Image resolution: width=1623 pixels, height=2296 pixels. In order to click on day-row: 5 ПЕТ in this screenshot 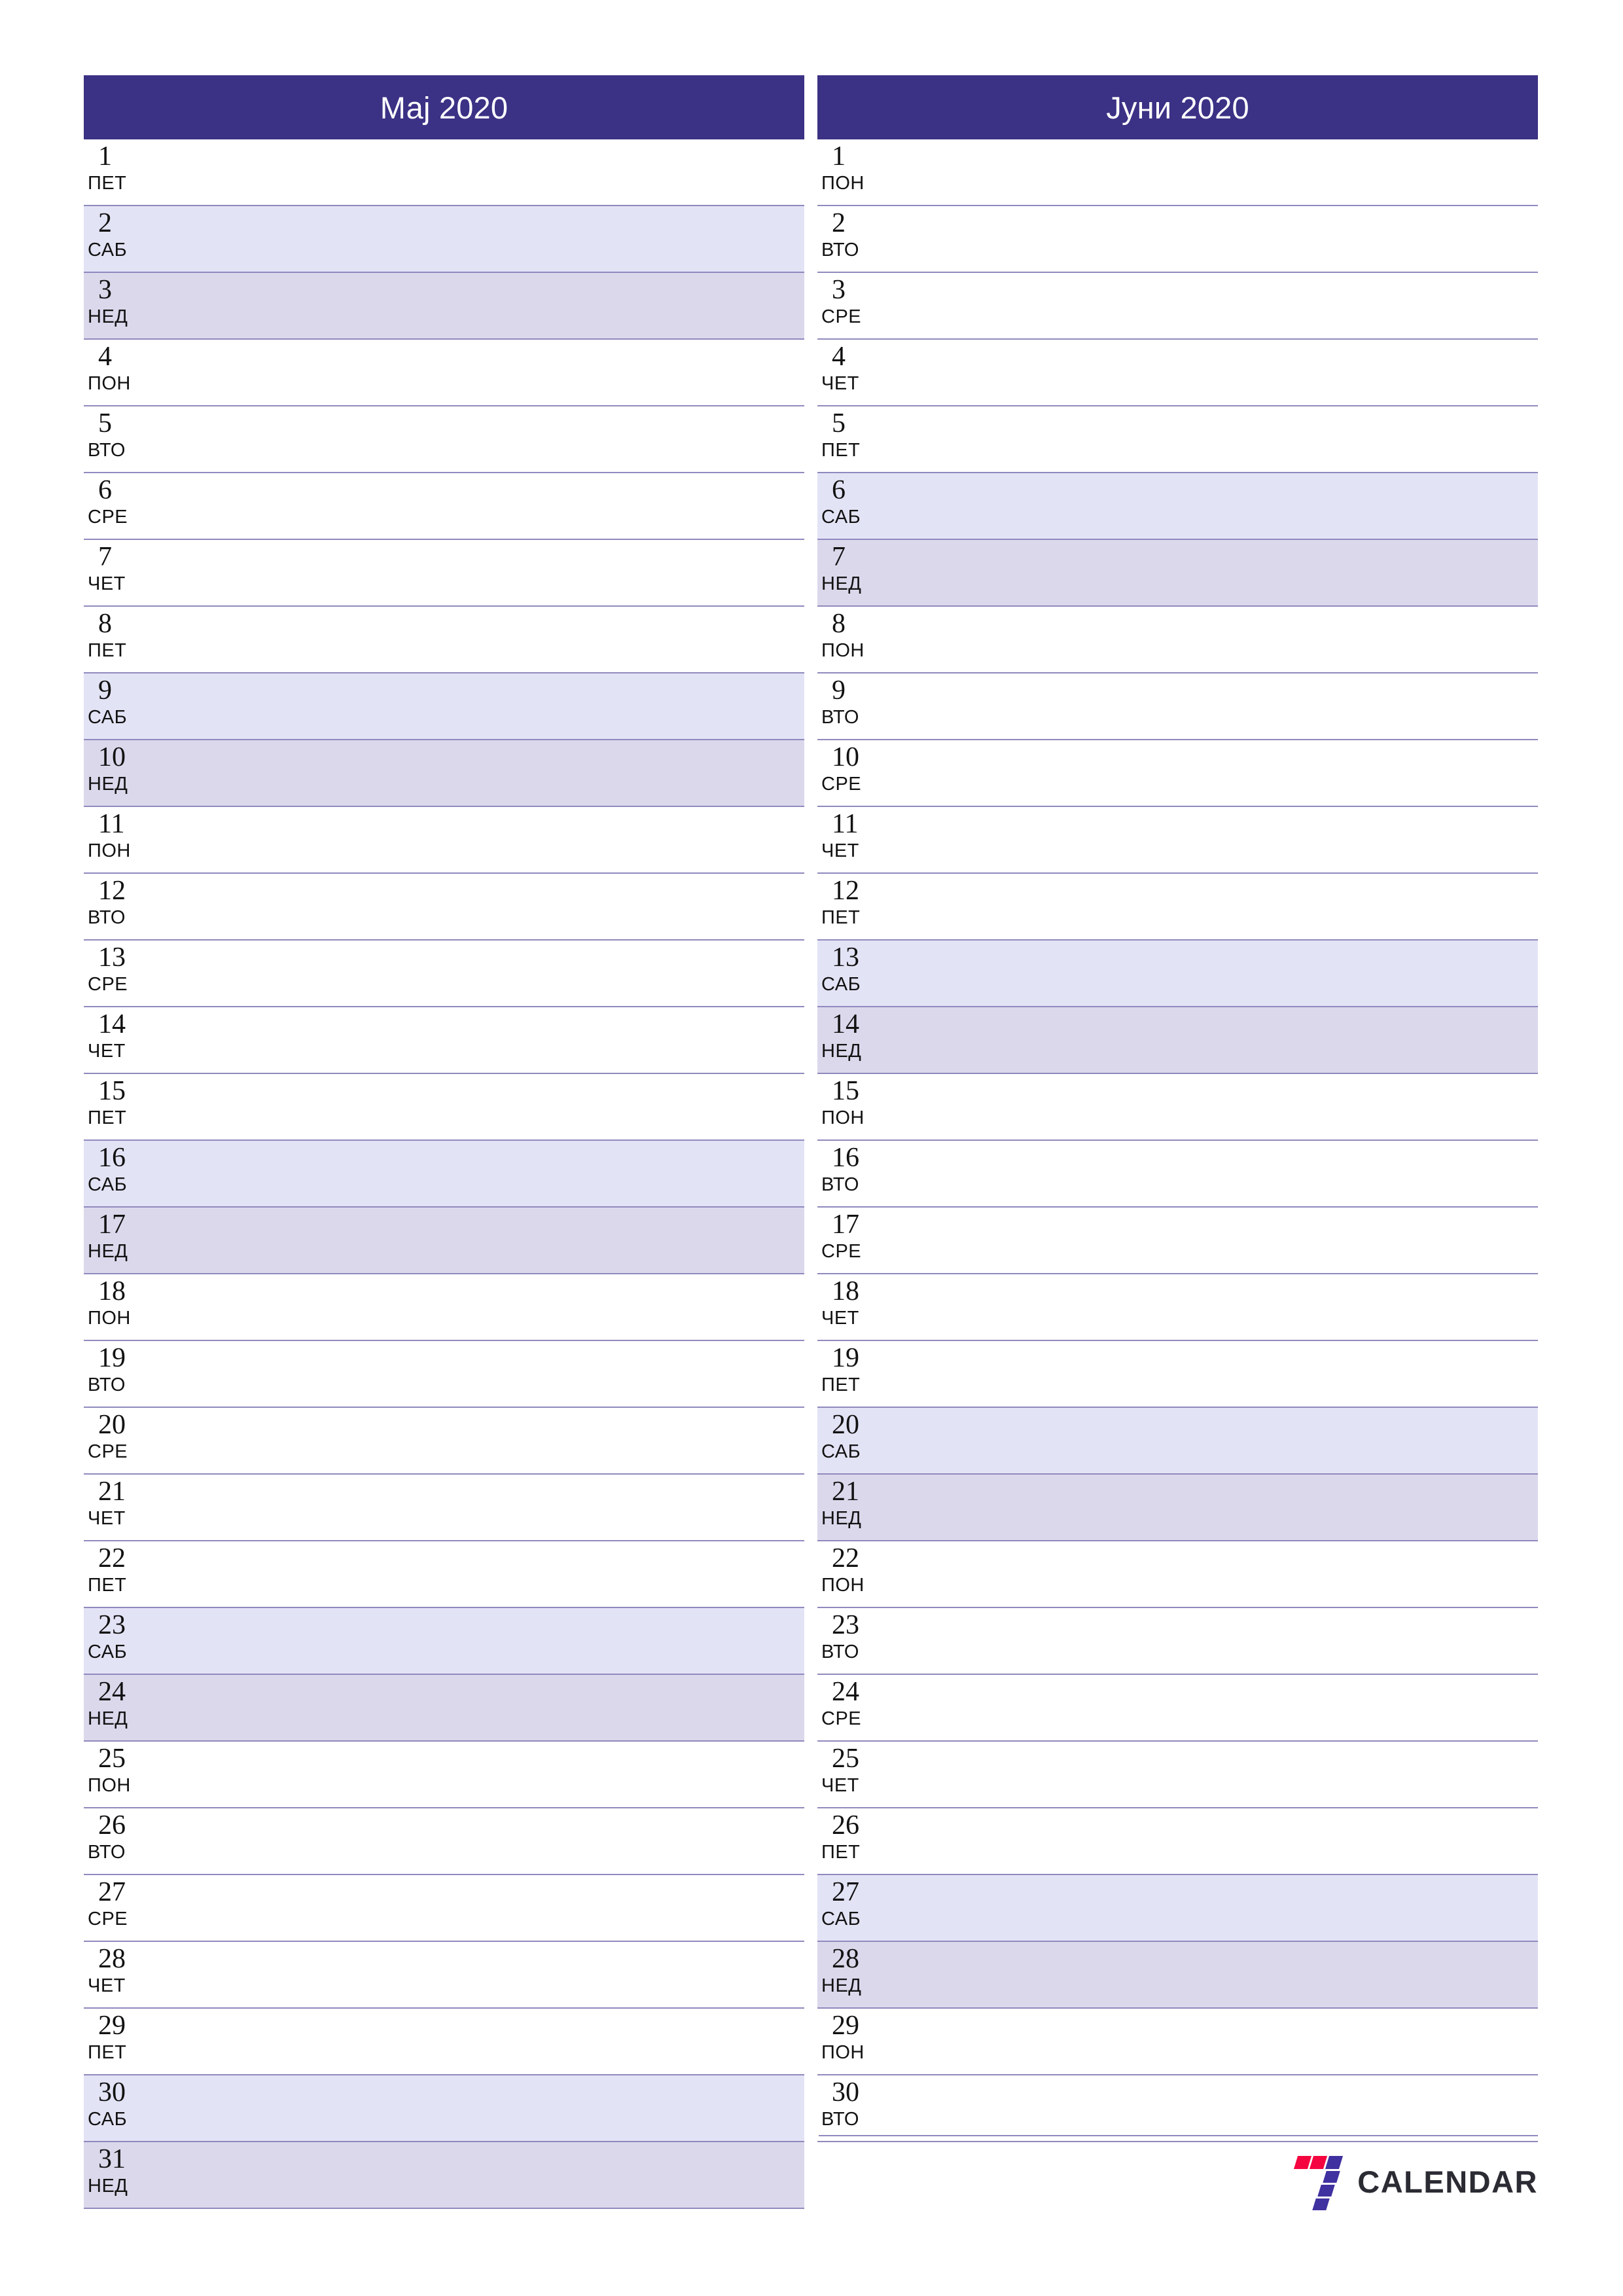, I will do `click(1177, 439)`.